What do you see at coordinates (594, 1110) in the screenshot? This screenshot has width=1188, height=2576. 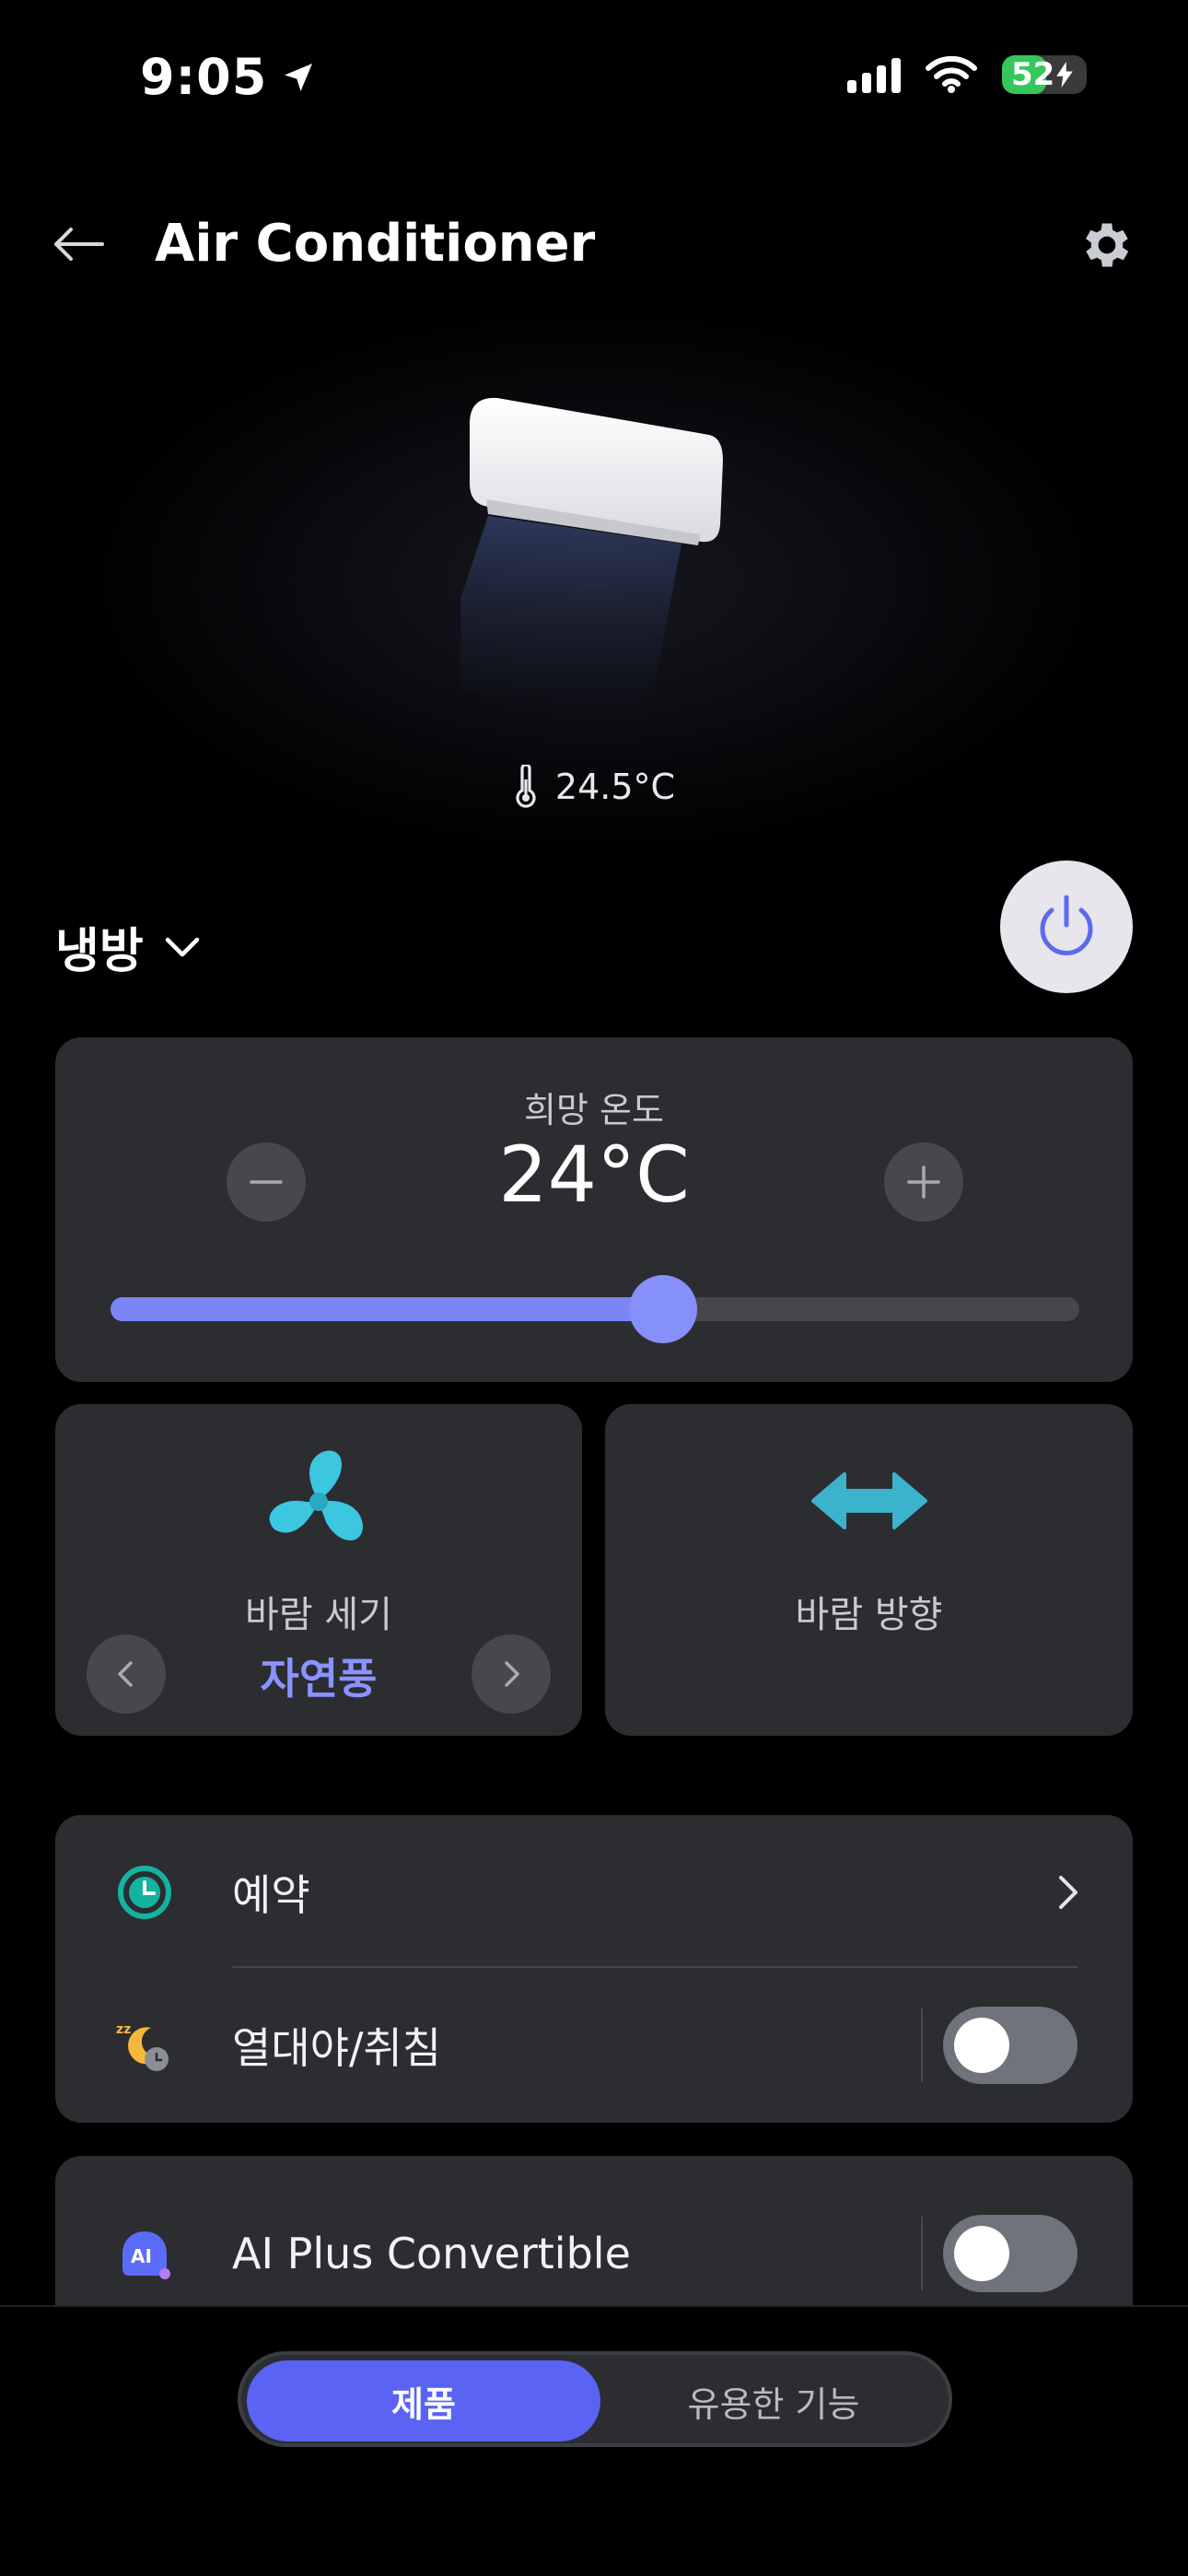 I see `target-temperature-label: 희망 온도` at bounding box center [594, 1110].